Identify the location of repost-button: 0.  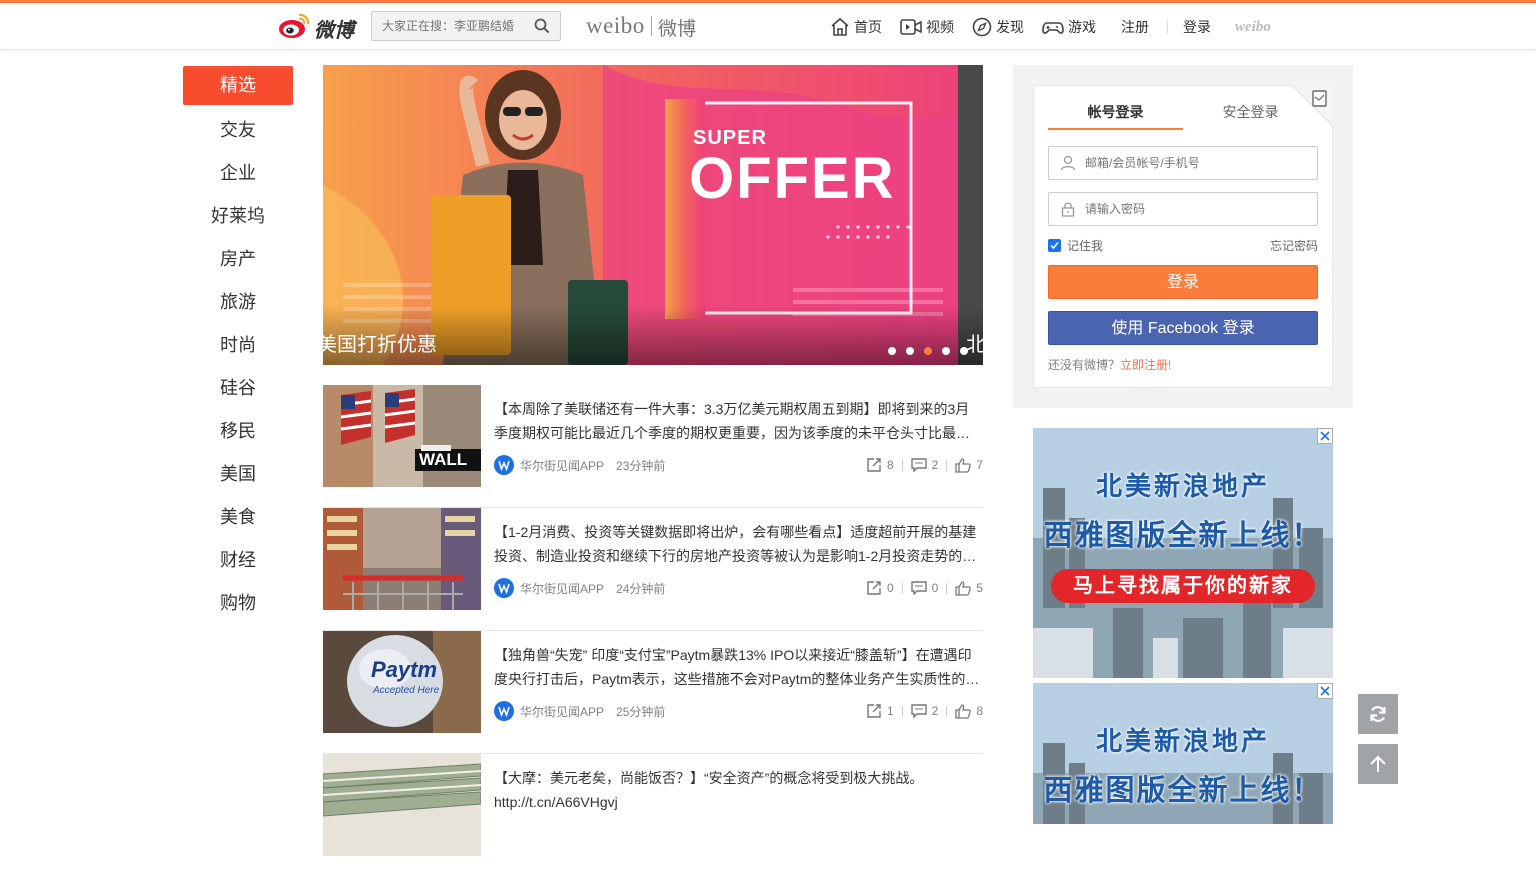
(880, 588).